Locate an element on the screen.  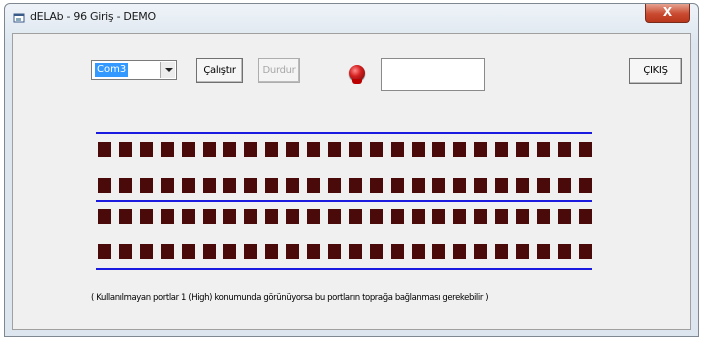
port-select-value: Com3 is located at coordinates (112, 70).